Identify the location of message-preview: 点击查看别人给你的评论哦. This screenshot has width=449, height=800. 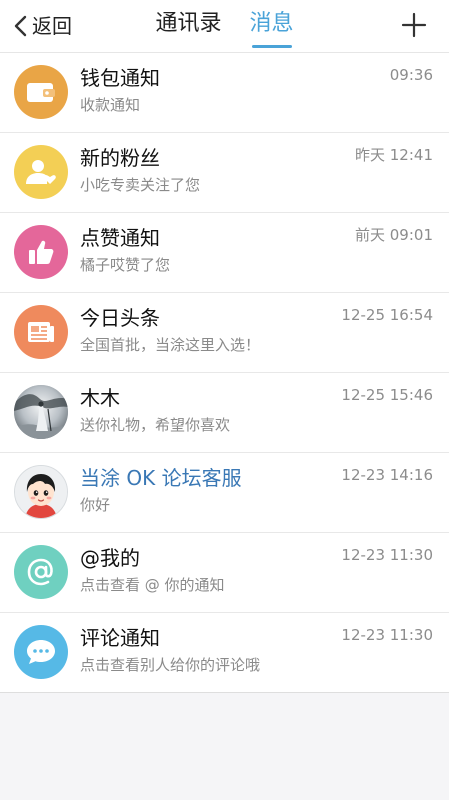
(170, 665).